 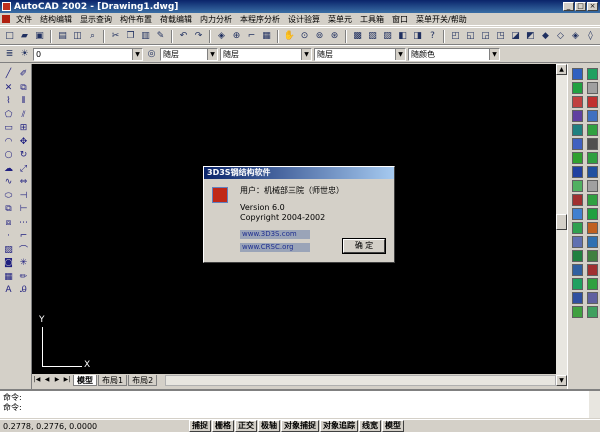 What do you see at coordinates (568, 6) in the screenshot?
I see `minimize-icon: _` at bounding box center [568, 6].